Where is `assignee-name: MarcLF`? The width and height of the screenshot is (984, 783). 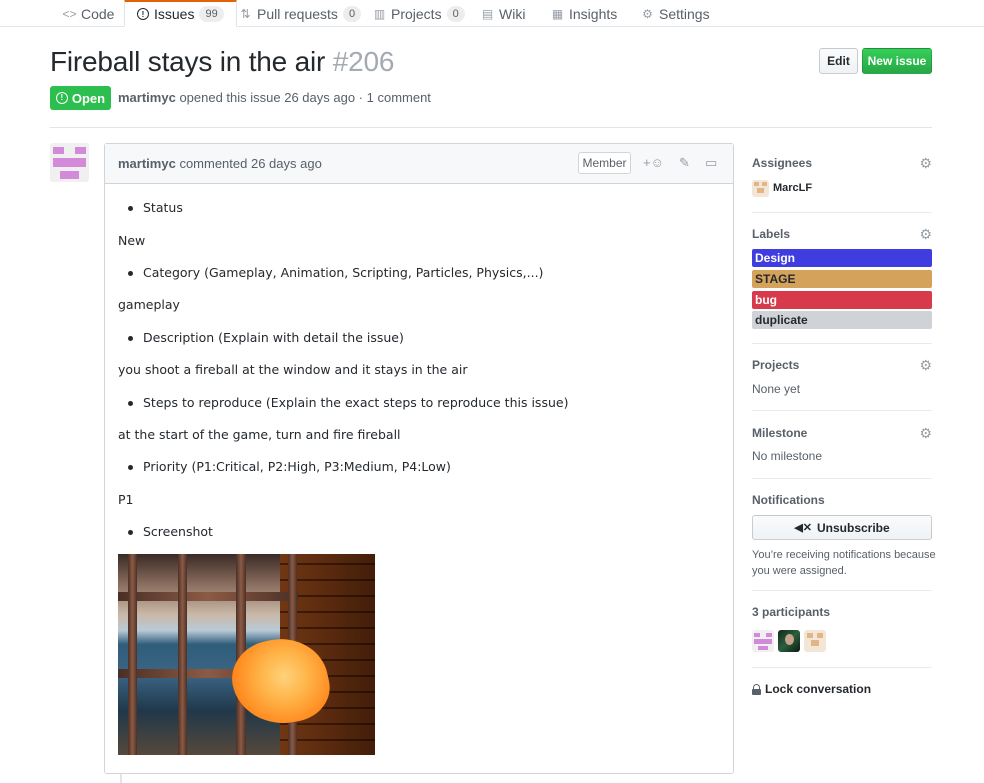 assignee-name: MarcLF is located at coordinates (792, 188).